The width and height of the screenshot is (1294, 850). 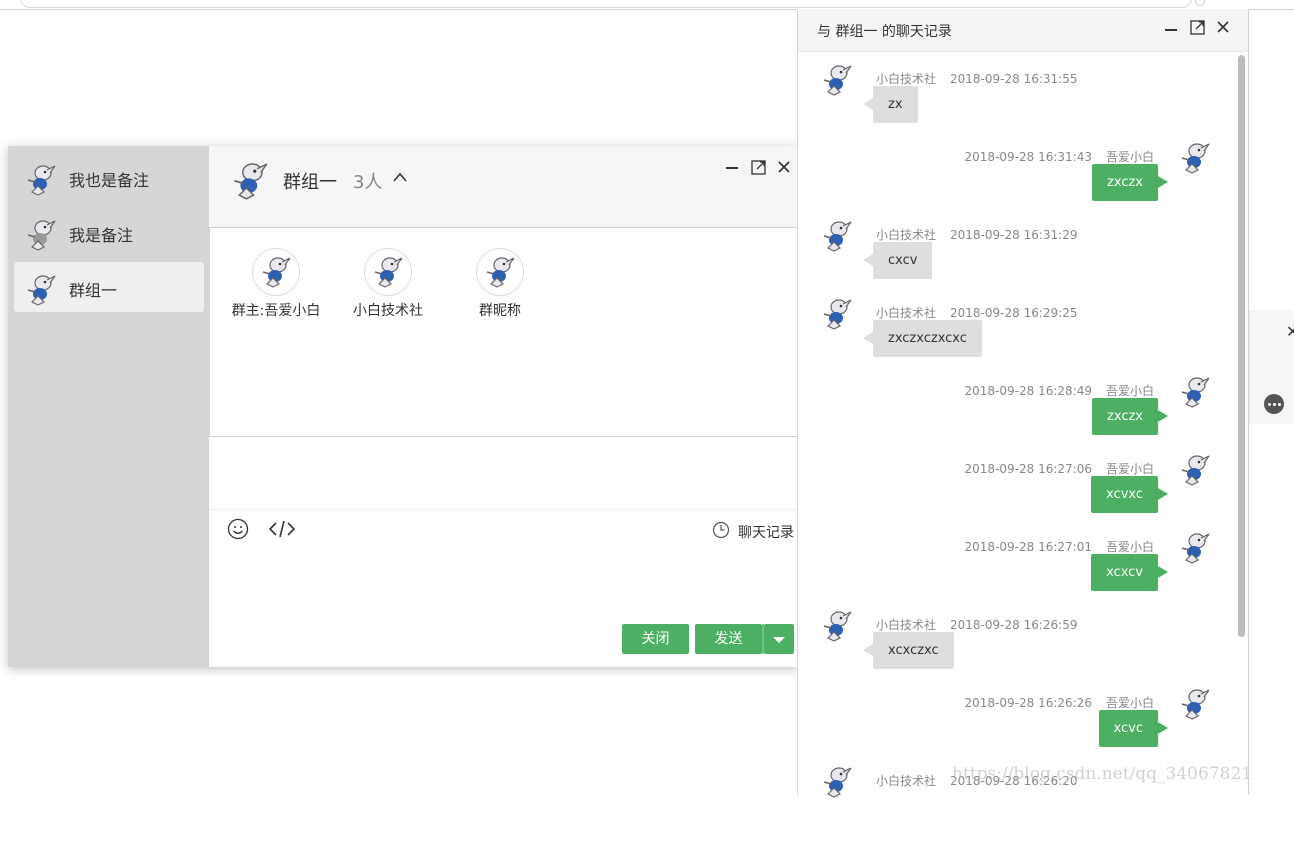 I want to click on chat-history-label: 聊天记录, so click(x=766, y=533).